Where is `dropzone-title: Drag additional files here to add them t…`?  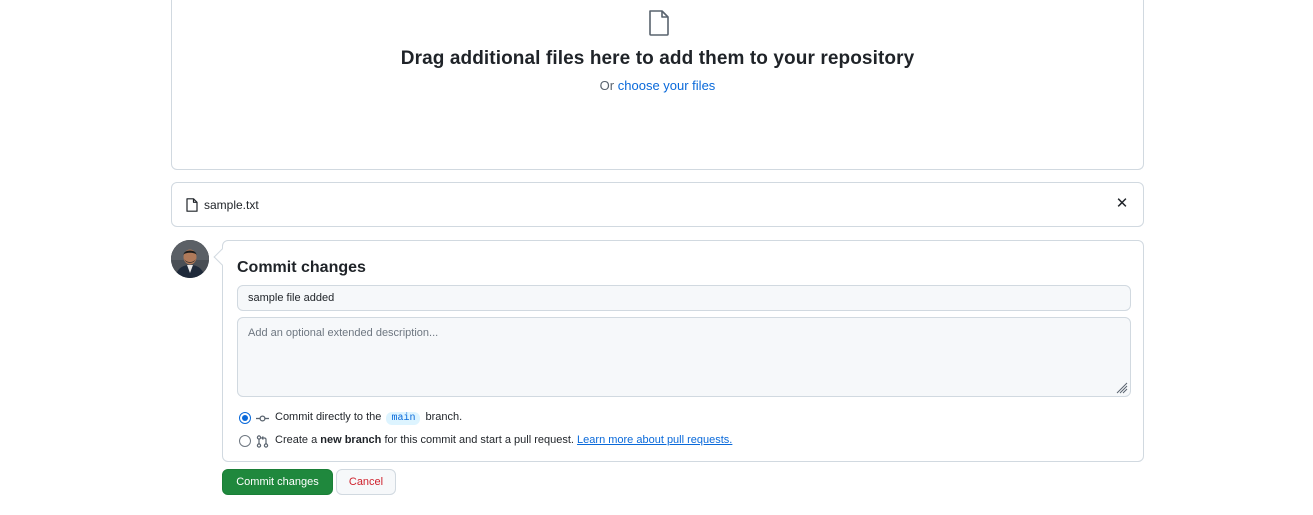
dropzone-title: Drag additional files here to add them t… is located at coordinates (657, 58).